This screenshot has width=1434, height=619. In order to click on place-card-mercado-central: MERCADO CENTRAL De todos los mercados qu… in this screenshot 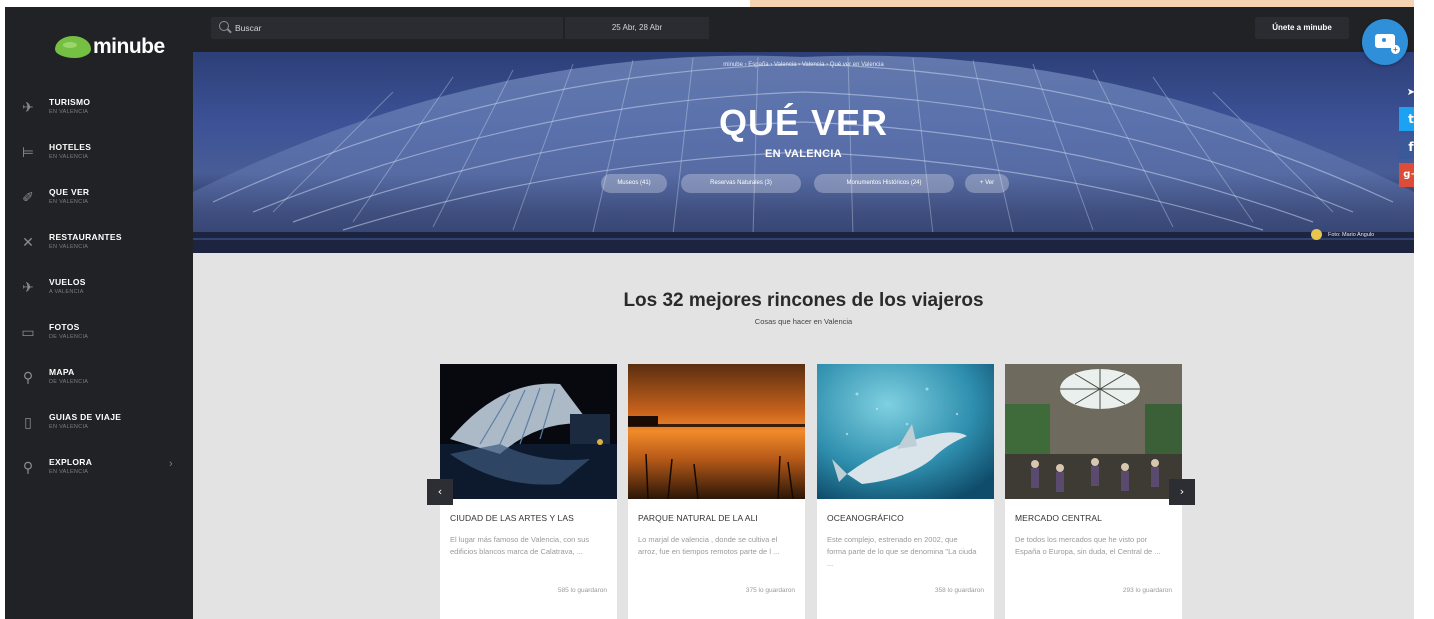, I will do `click(1093, 491)`.